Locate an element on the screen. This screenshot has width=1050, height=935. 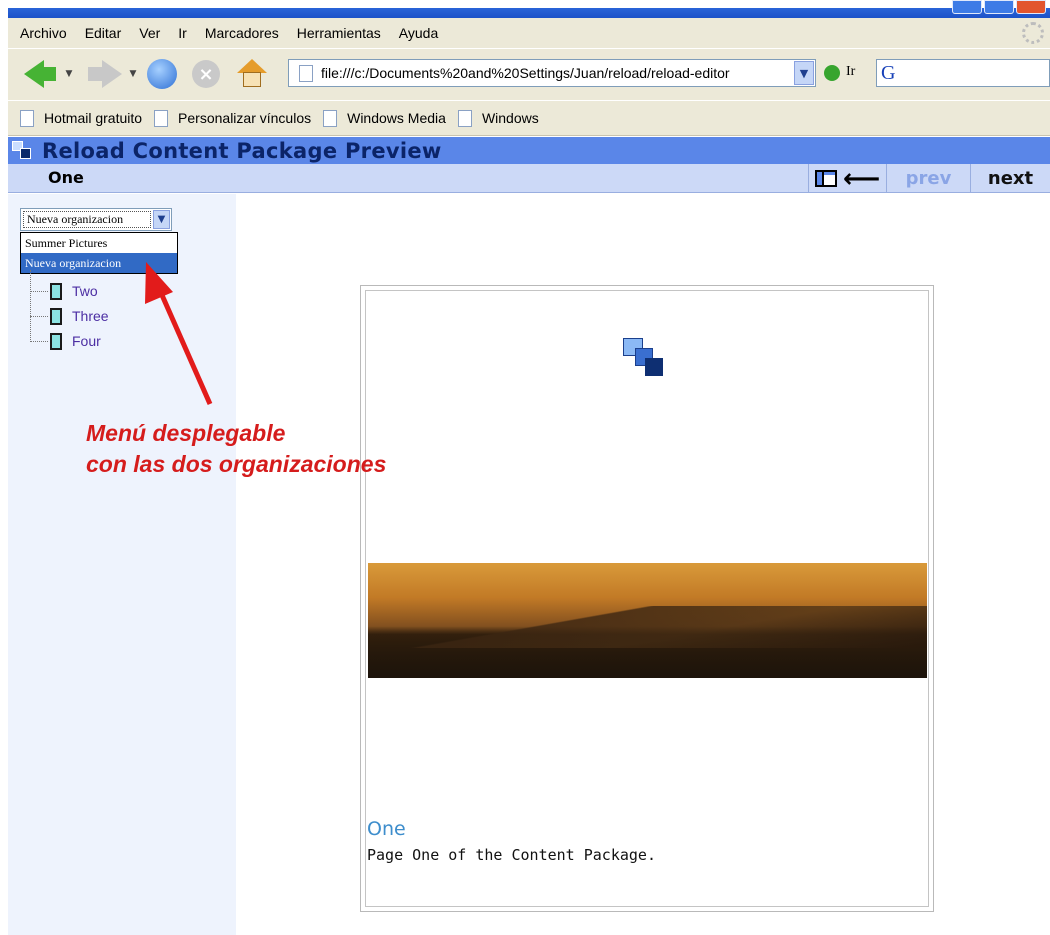
stop-icon: × is located at coordinates (206, 74).